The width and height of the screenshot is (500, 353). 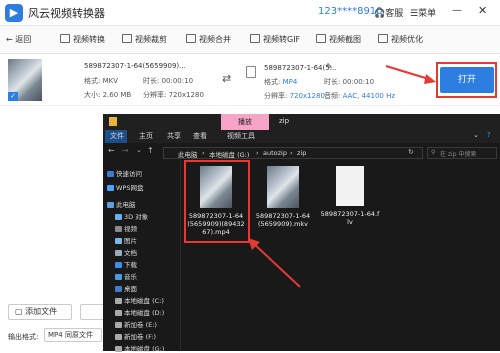 I want to click on arrowhead-open, so click(x=430, y=79).